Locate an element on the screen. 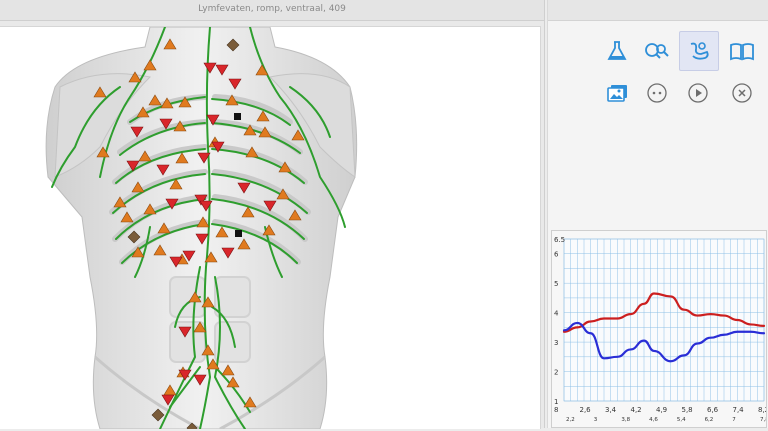  x-tick-label: 7,4 is located at coordinates (739, 410).